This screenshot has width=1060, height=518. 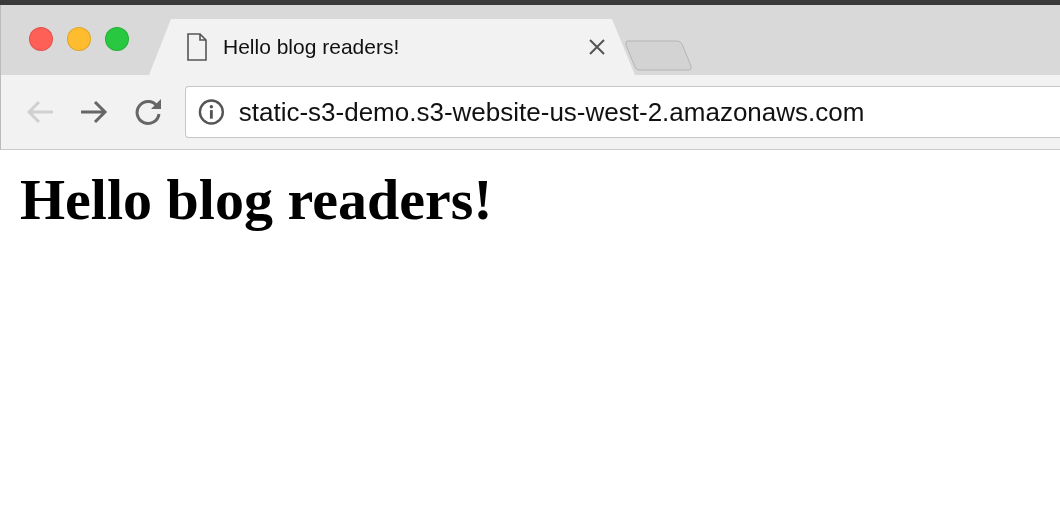 I want to click on address-bar: static-s3-demo.s3-website-us-west-2.amazonaws.com, so click(x=622, y=112).